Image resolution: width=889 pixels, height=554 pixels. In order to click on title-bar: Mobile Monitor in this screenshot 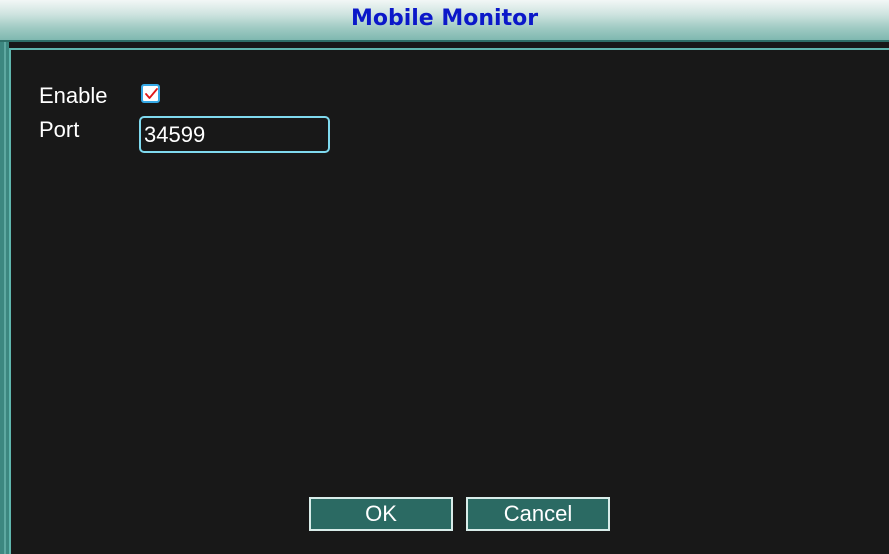, I will do `click(444, 21)`.